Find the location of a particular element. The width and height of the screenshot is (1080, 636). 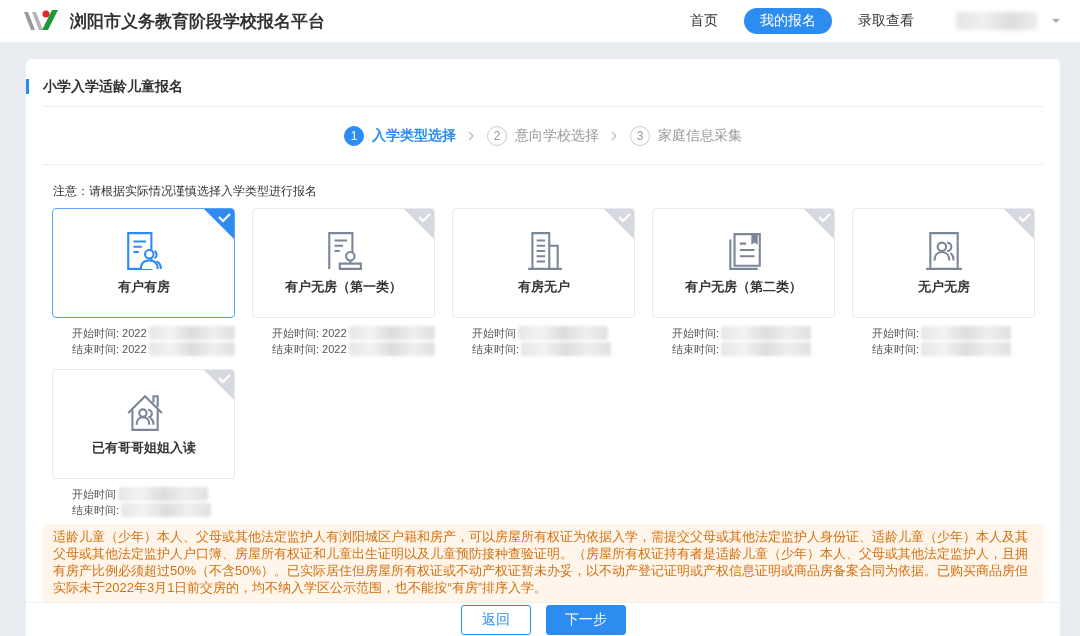

card-label: 有户无房（第一类） is located at coordinates (343, 287).